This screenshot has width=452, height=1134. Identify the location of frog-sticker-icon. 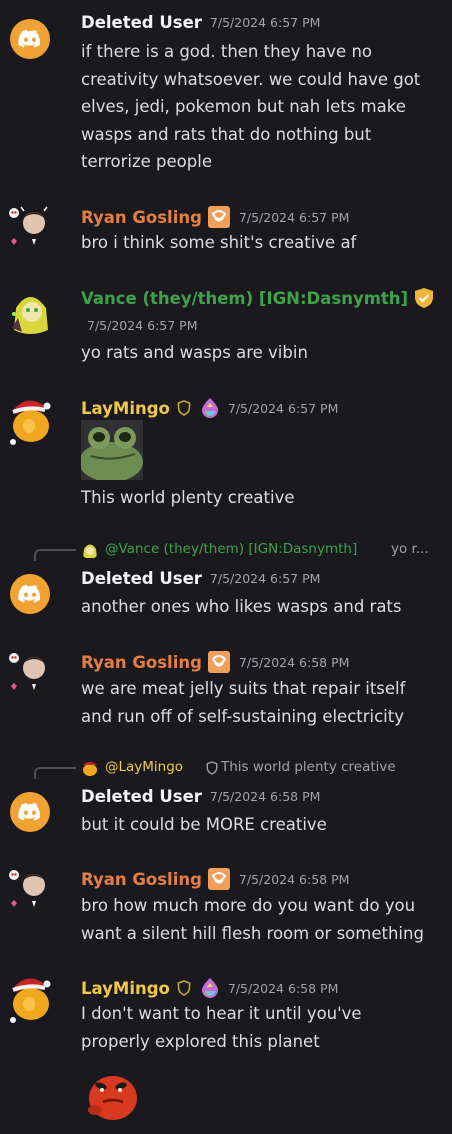
(111, 451).